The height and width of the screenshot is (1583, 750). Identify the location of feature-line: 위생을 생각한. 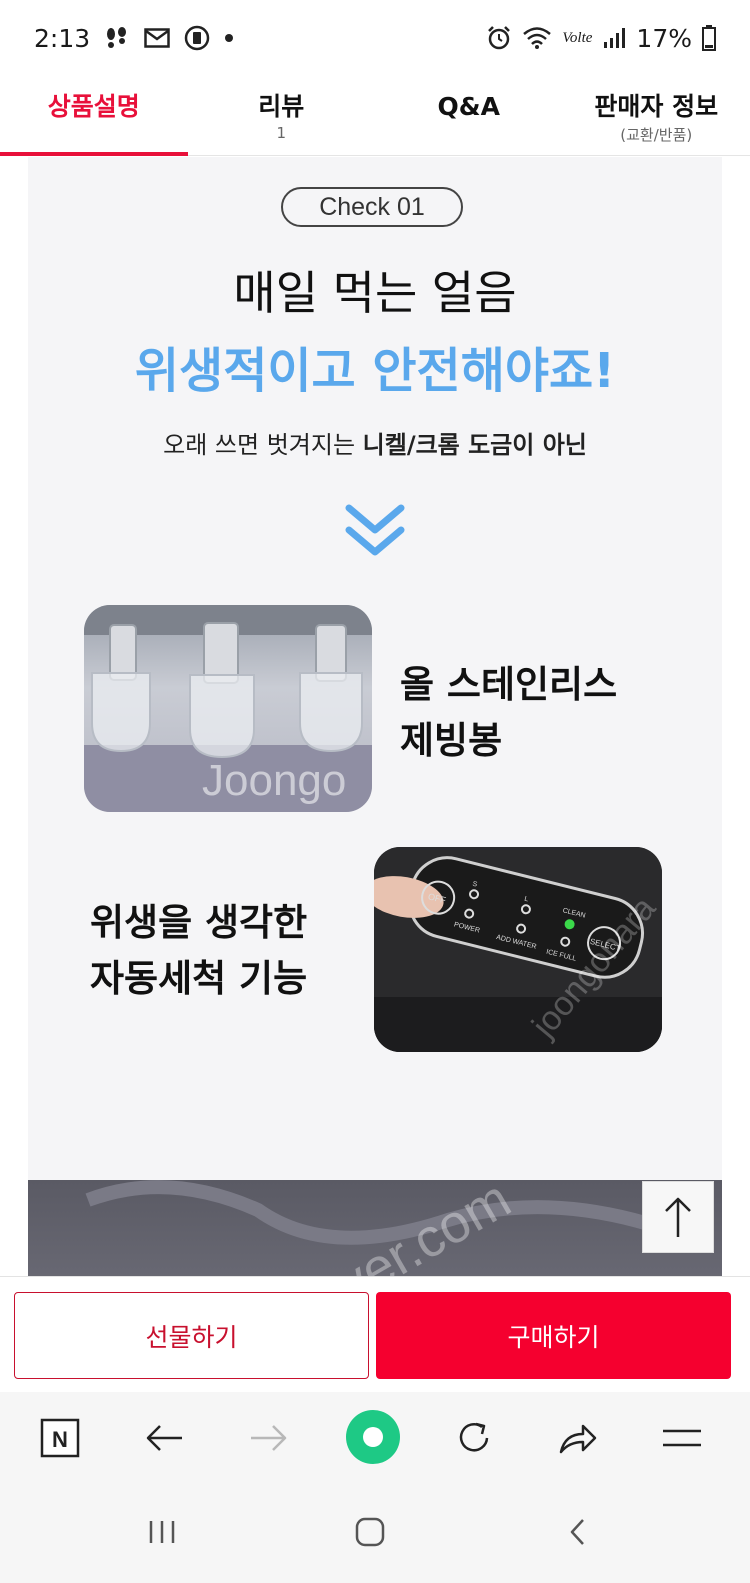
(199, 922).